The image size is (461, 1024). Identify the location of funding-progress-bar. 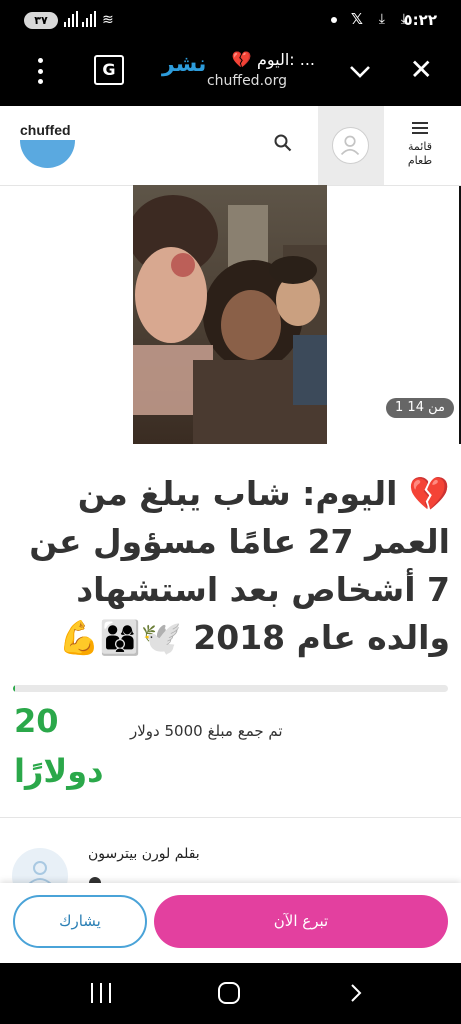
(230, 688).